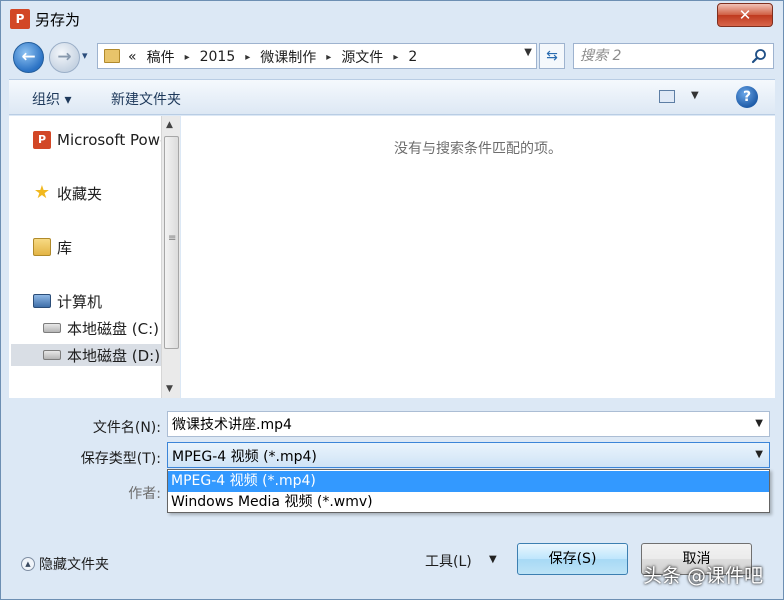 Image resolution: width=784 pixels, height=600 pixels. I want to click on star-icon: ★, so click(42, 192).